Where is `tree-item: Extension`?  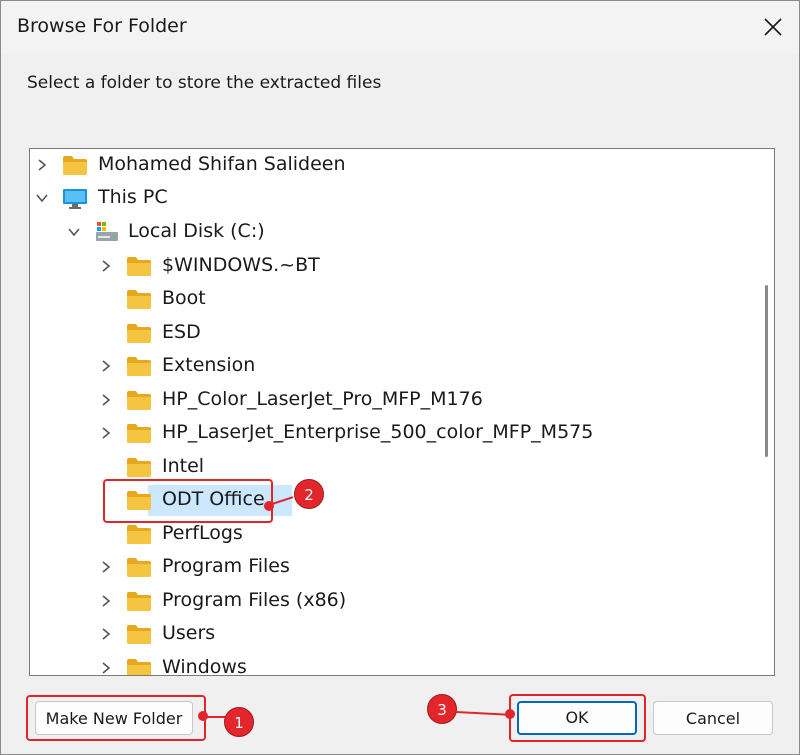 tree-item: Extension is located at coordinates (395, 366).